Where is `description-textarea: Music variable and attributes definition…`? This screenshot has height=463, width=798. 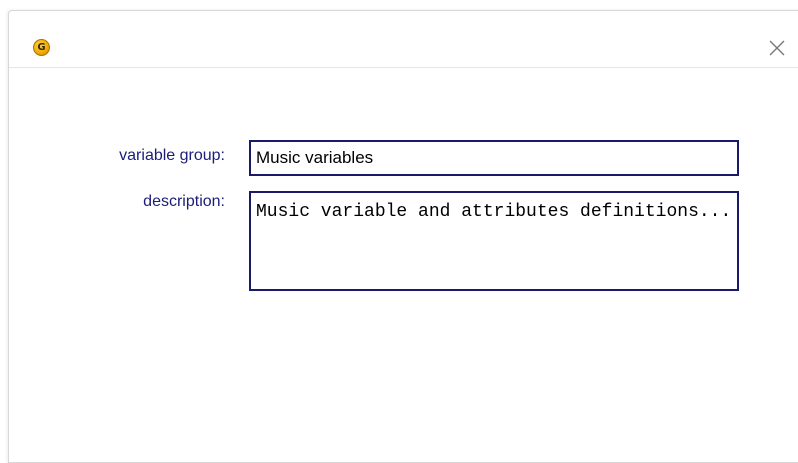
description-textarea: Music variable and attributes definition… is located at coordinates (494, 241).